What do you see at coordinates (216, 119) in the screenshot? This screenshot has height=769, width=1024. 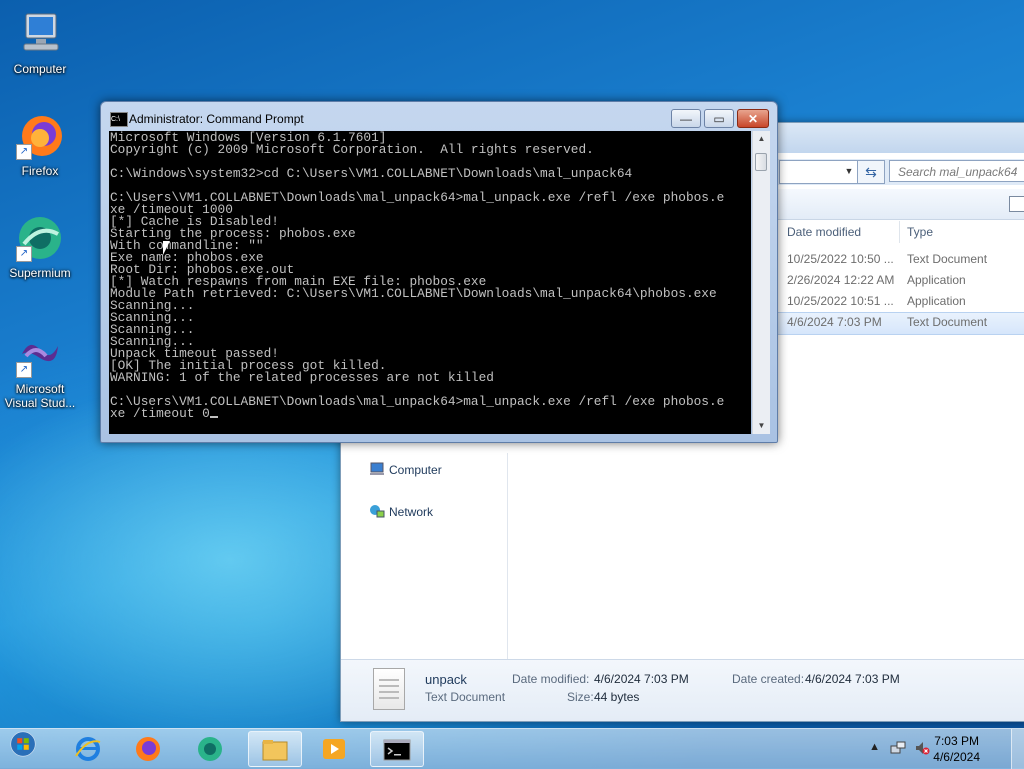 I see `window-title: Administrator: Command Prompt` at bounding box center [216, 119].